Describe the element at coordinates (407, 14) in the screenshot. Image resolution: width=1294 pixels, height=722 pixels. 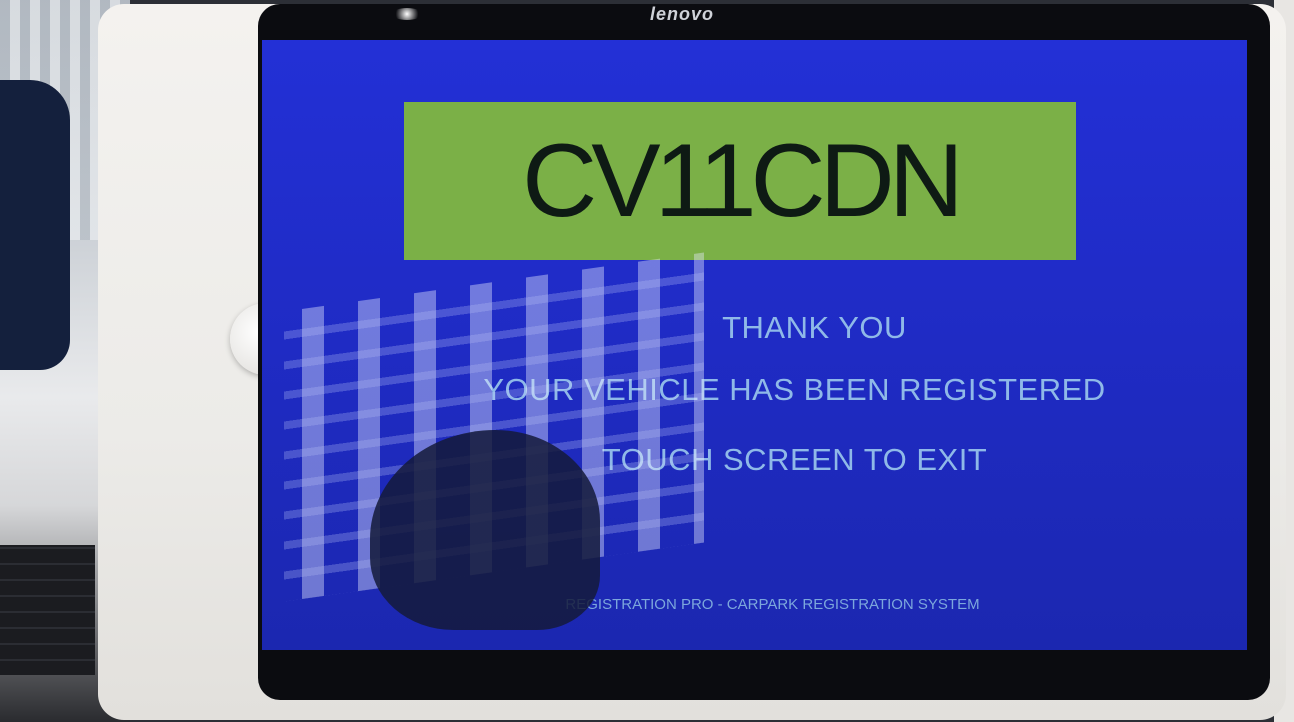
I see `camera-glare` at that location.